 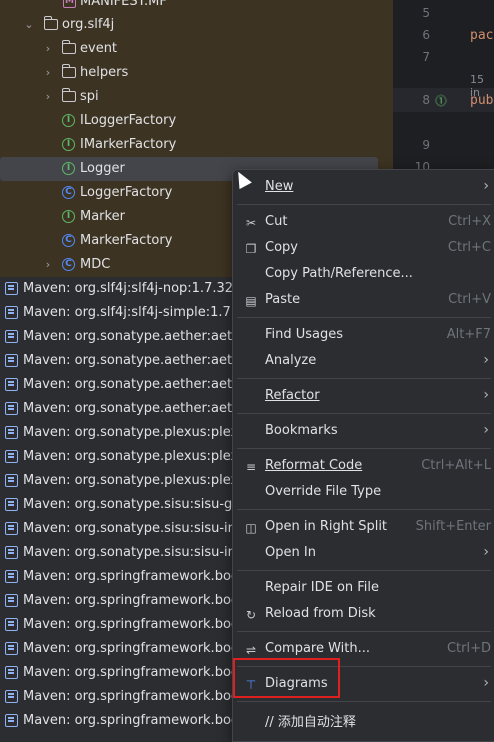 I want to click on menu-item-analyze: Analyze ›, so click(x=363, y=362).